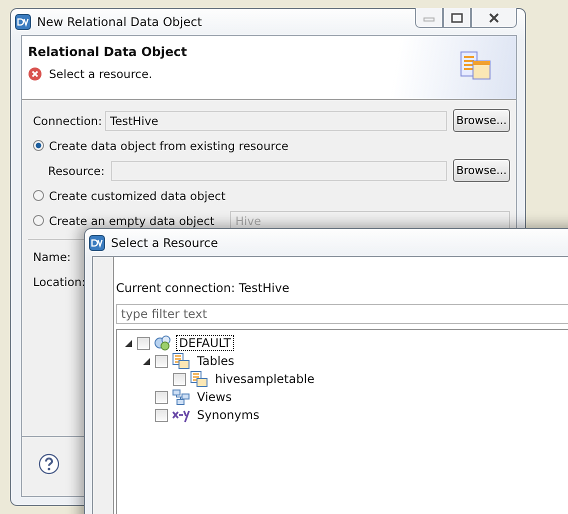 This screenshot has width=568, height=514. Describe the element at coordinates (228, 415) in the screenshot. I see `tree-item: Synonyms` at that location.